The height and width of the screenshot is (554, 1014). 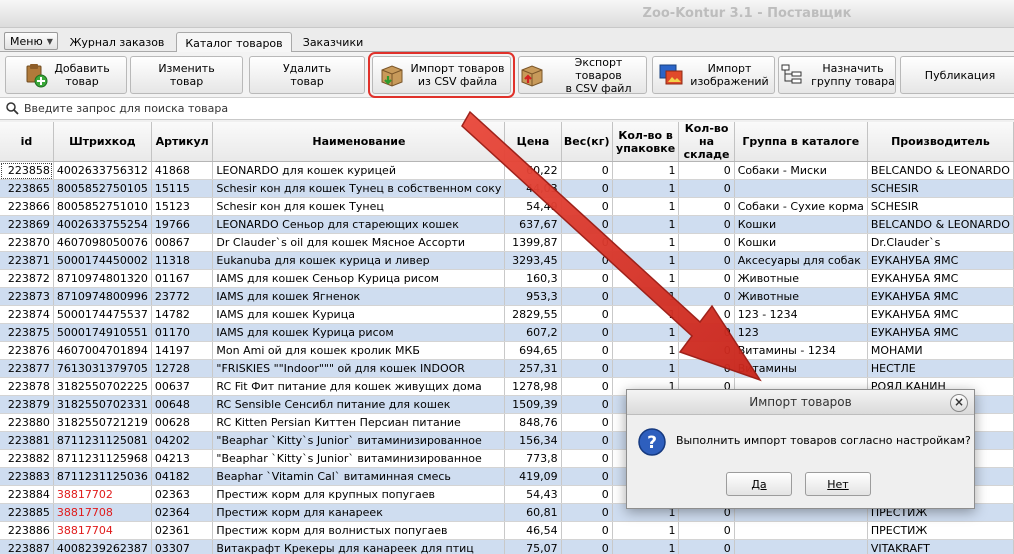 I want to click on table-cell: 223883, so click(x=27, y=476).